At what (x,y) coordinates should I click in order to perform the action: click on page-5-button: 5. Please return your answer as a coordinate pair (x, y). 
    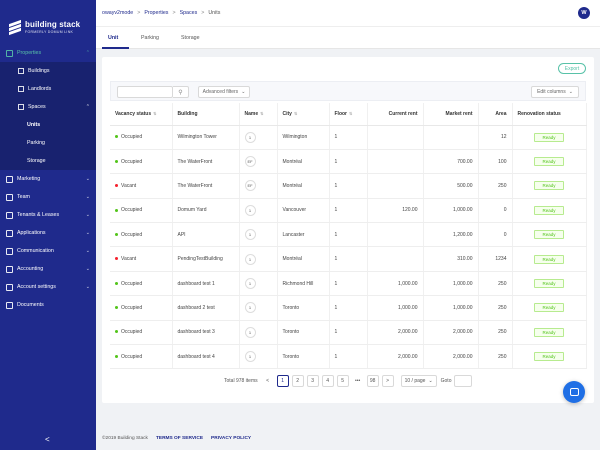
    Looking at the image, I should click on (342, 381).